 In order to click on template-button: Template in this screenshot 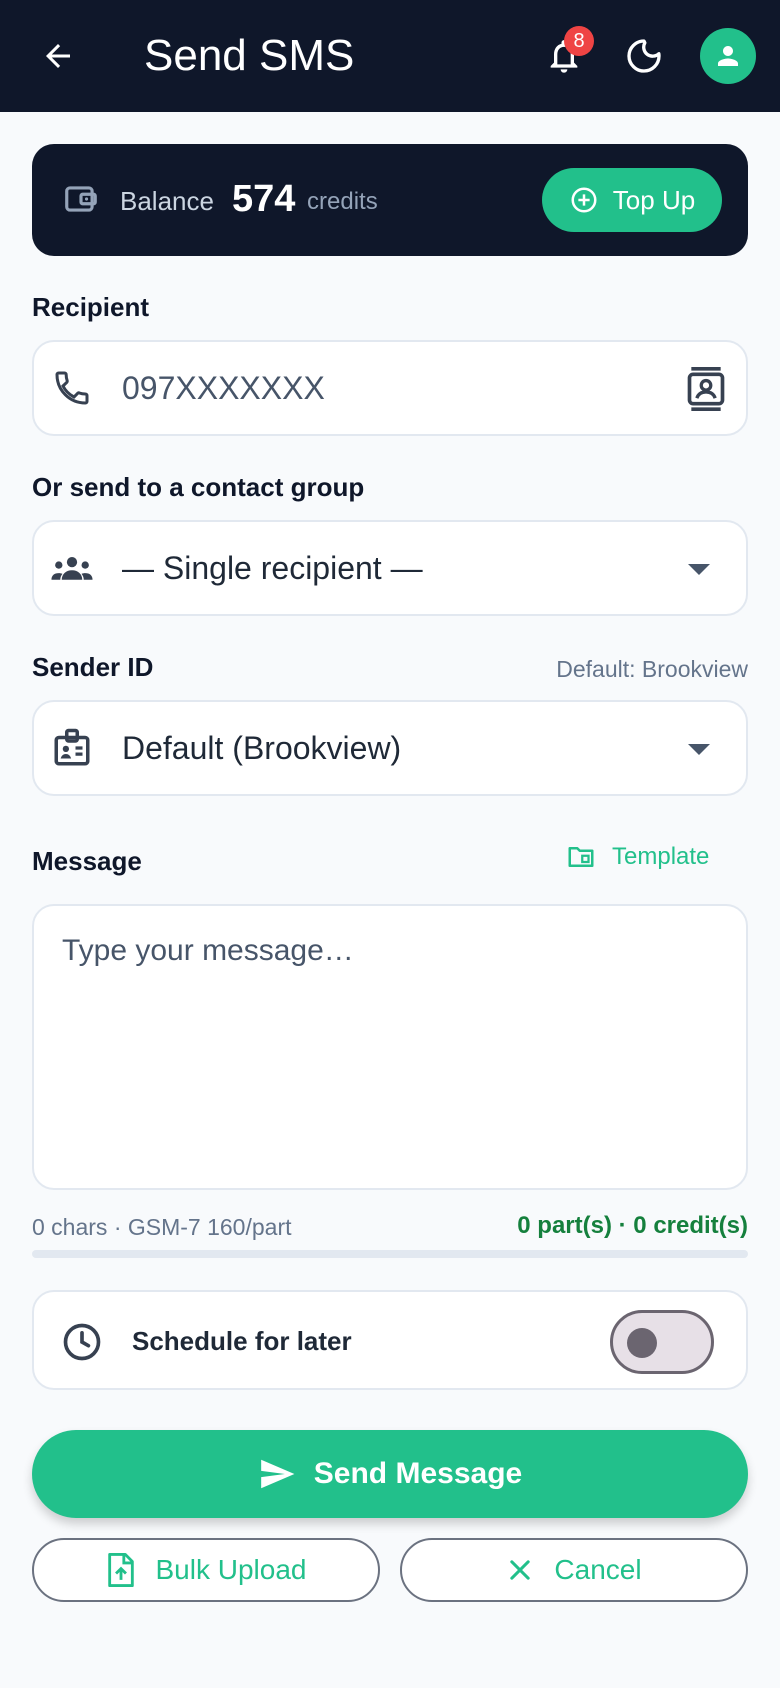, I will do `click(637, 857)`.